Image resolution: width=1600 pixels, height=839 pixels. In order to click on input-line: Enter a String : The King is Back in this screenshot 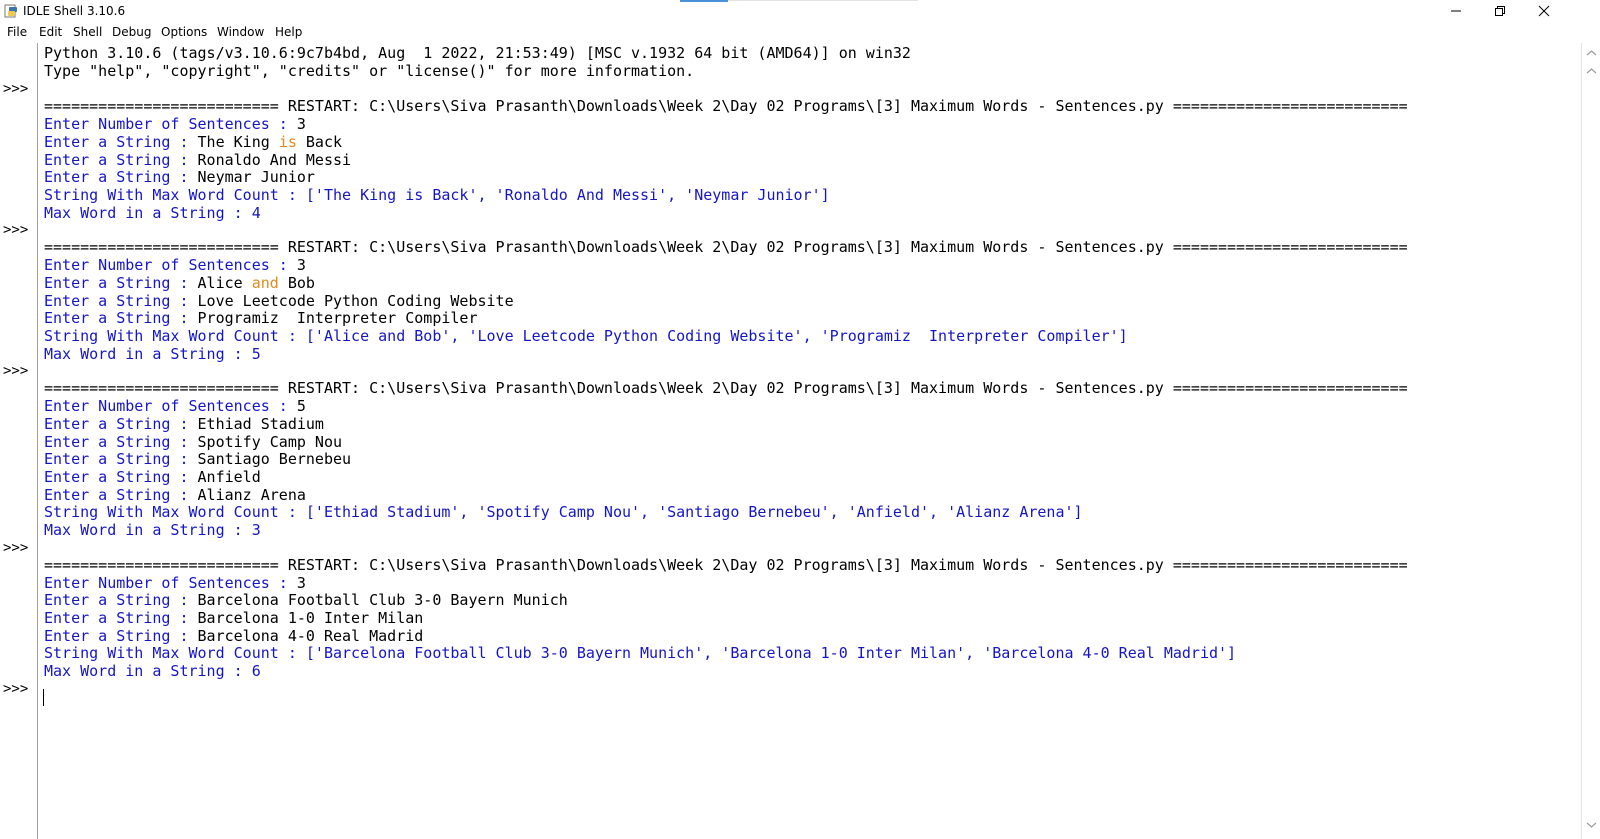, I will do `click(193, 142)`.